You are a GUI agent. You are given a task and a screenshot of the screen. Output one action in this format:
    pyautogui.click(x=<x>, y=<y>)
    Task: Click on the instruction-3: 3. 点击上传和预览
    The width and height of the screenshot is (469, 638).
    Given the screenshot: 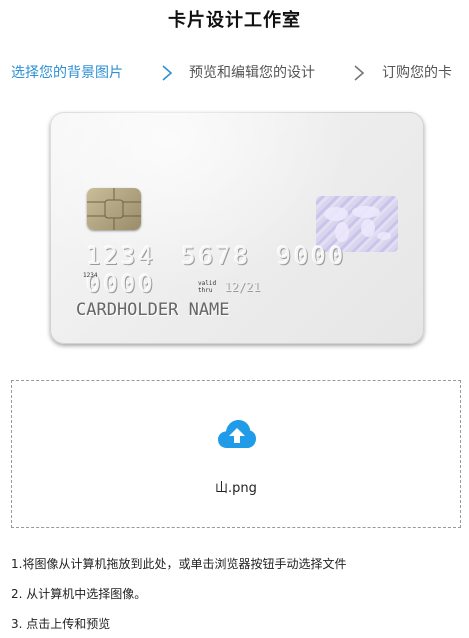 What is the action you would take?
    pyautogui.click(x=61, y=624)
    